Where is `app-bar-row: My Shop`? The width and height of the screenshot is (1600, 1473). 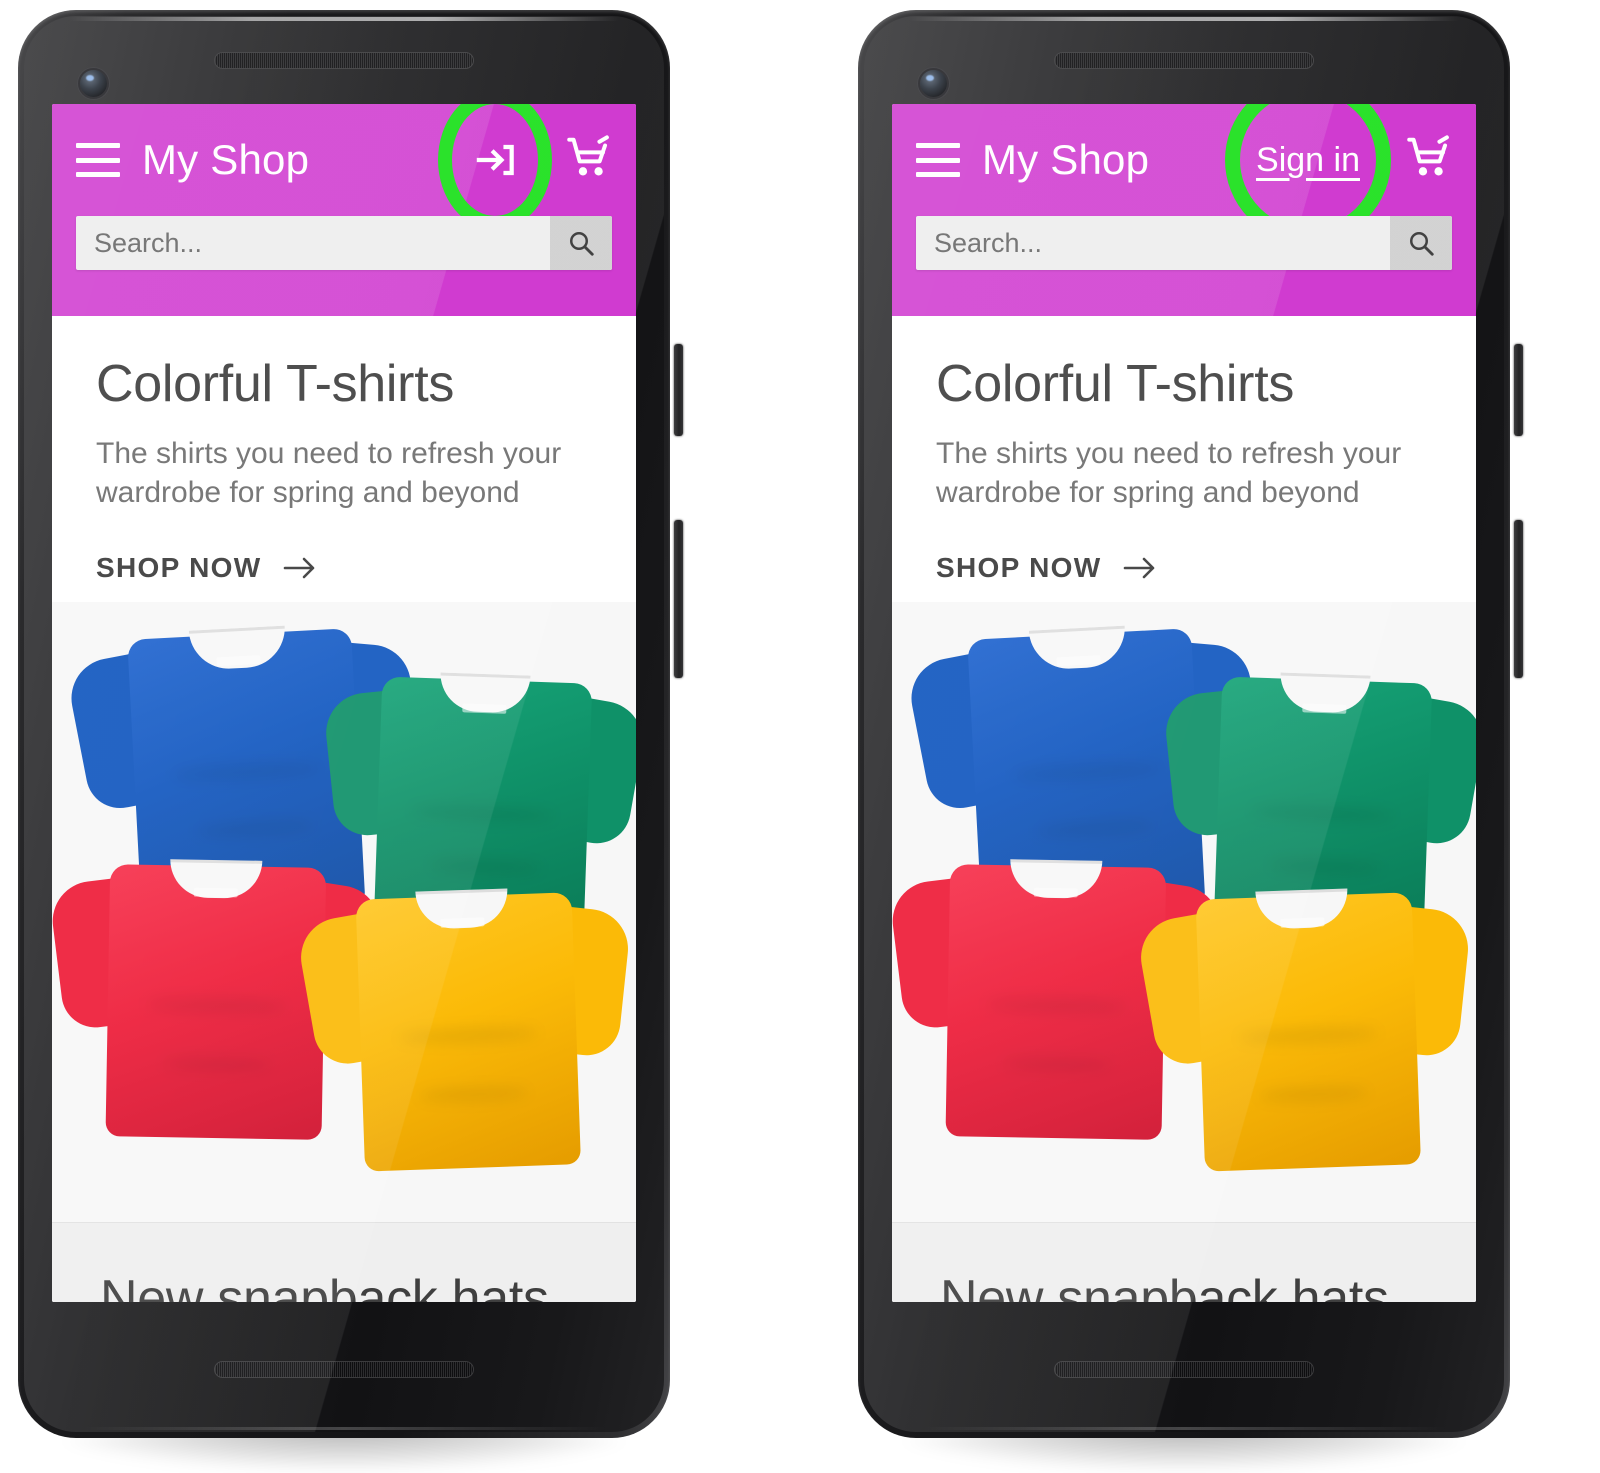
app-bar-row: My Shop is located at coordinates (344, 167).